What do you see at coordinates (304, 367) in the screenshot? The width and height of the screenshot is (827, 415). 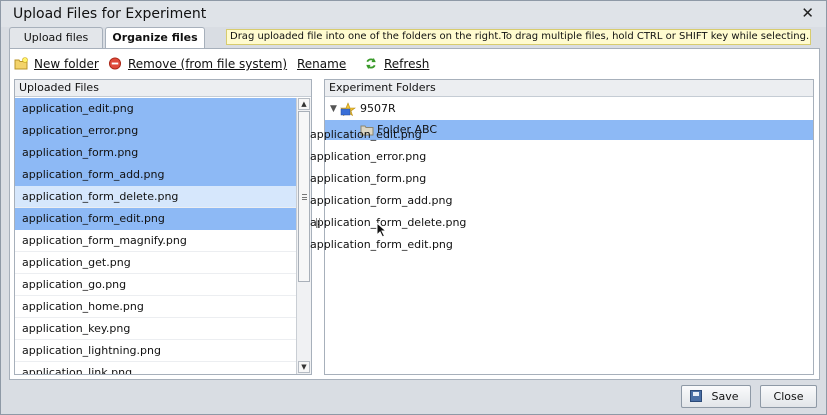 I see `scroll-down-arrow-icon: ▼` at bounding box center [304, 367].